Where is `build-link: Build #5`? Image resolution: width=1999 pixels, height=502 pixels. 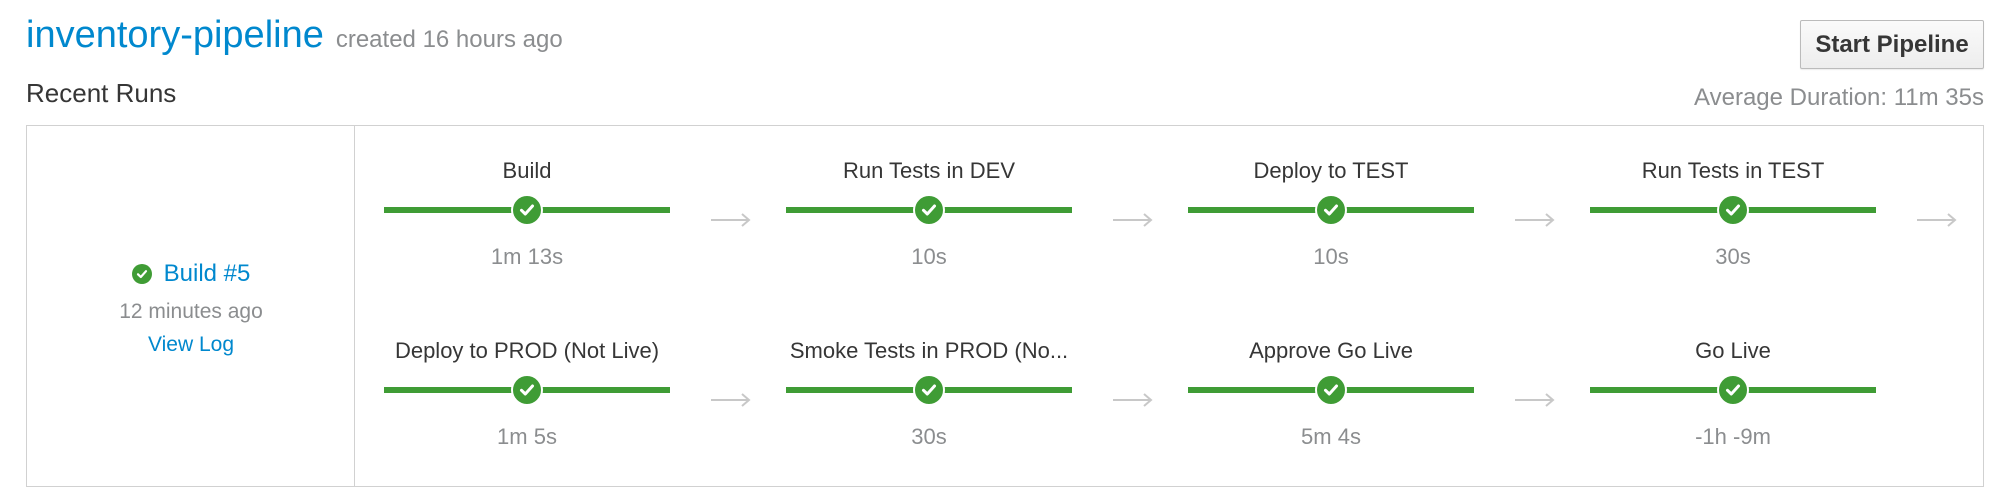 build-link: Build #5 is located at coordinates (207, 274).